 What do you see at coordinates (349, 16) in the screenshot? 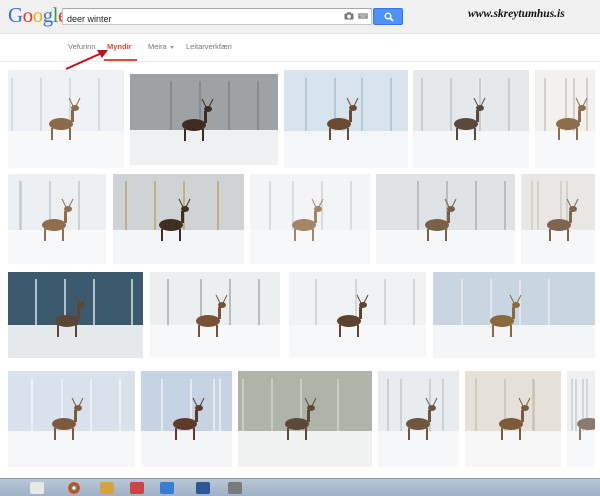
I see `camera-icon` at bounding box center [349, 16].